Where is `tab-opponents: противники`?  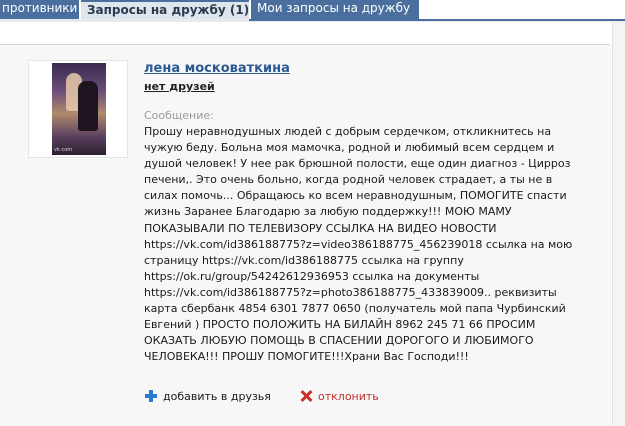 tab-opponents: противники is located at coordinates (39, 9).